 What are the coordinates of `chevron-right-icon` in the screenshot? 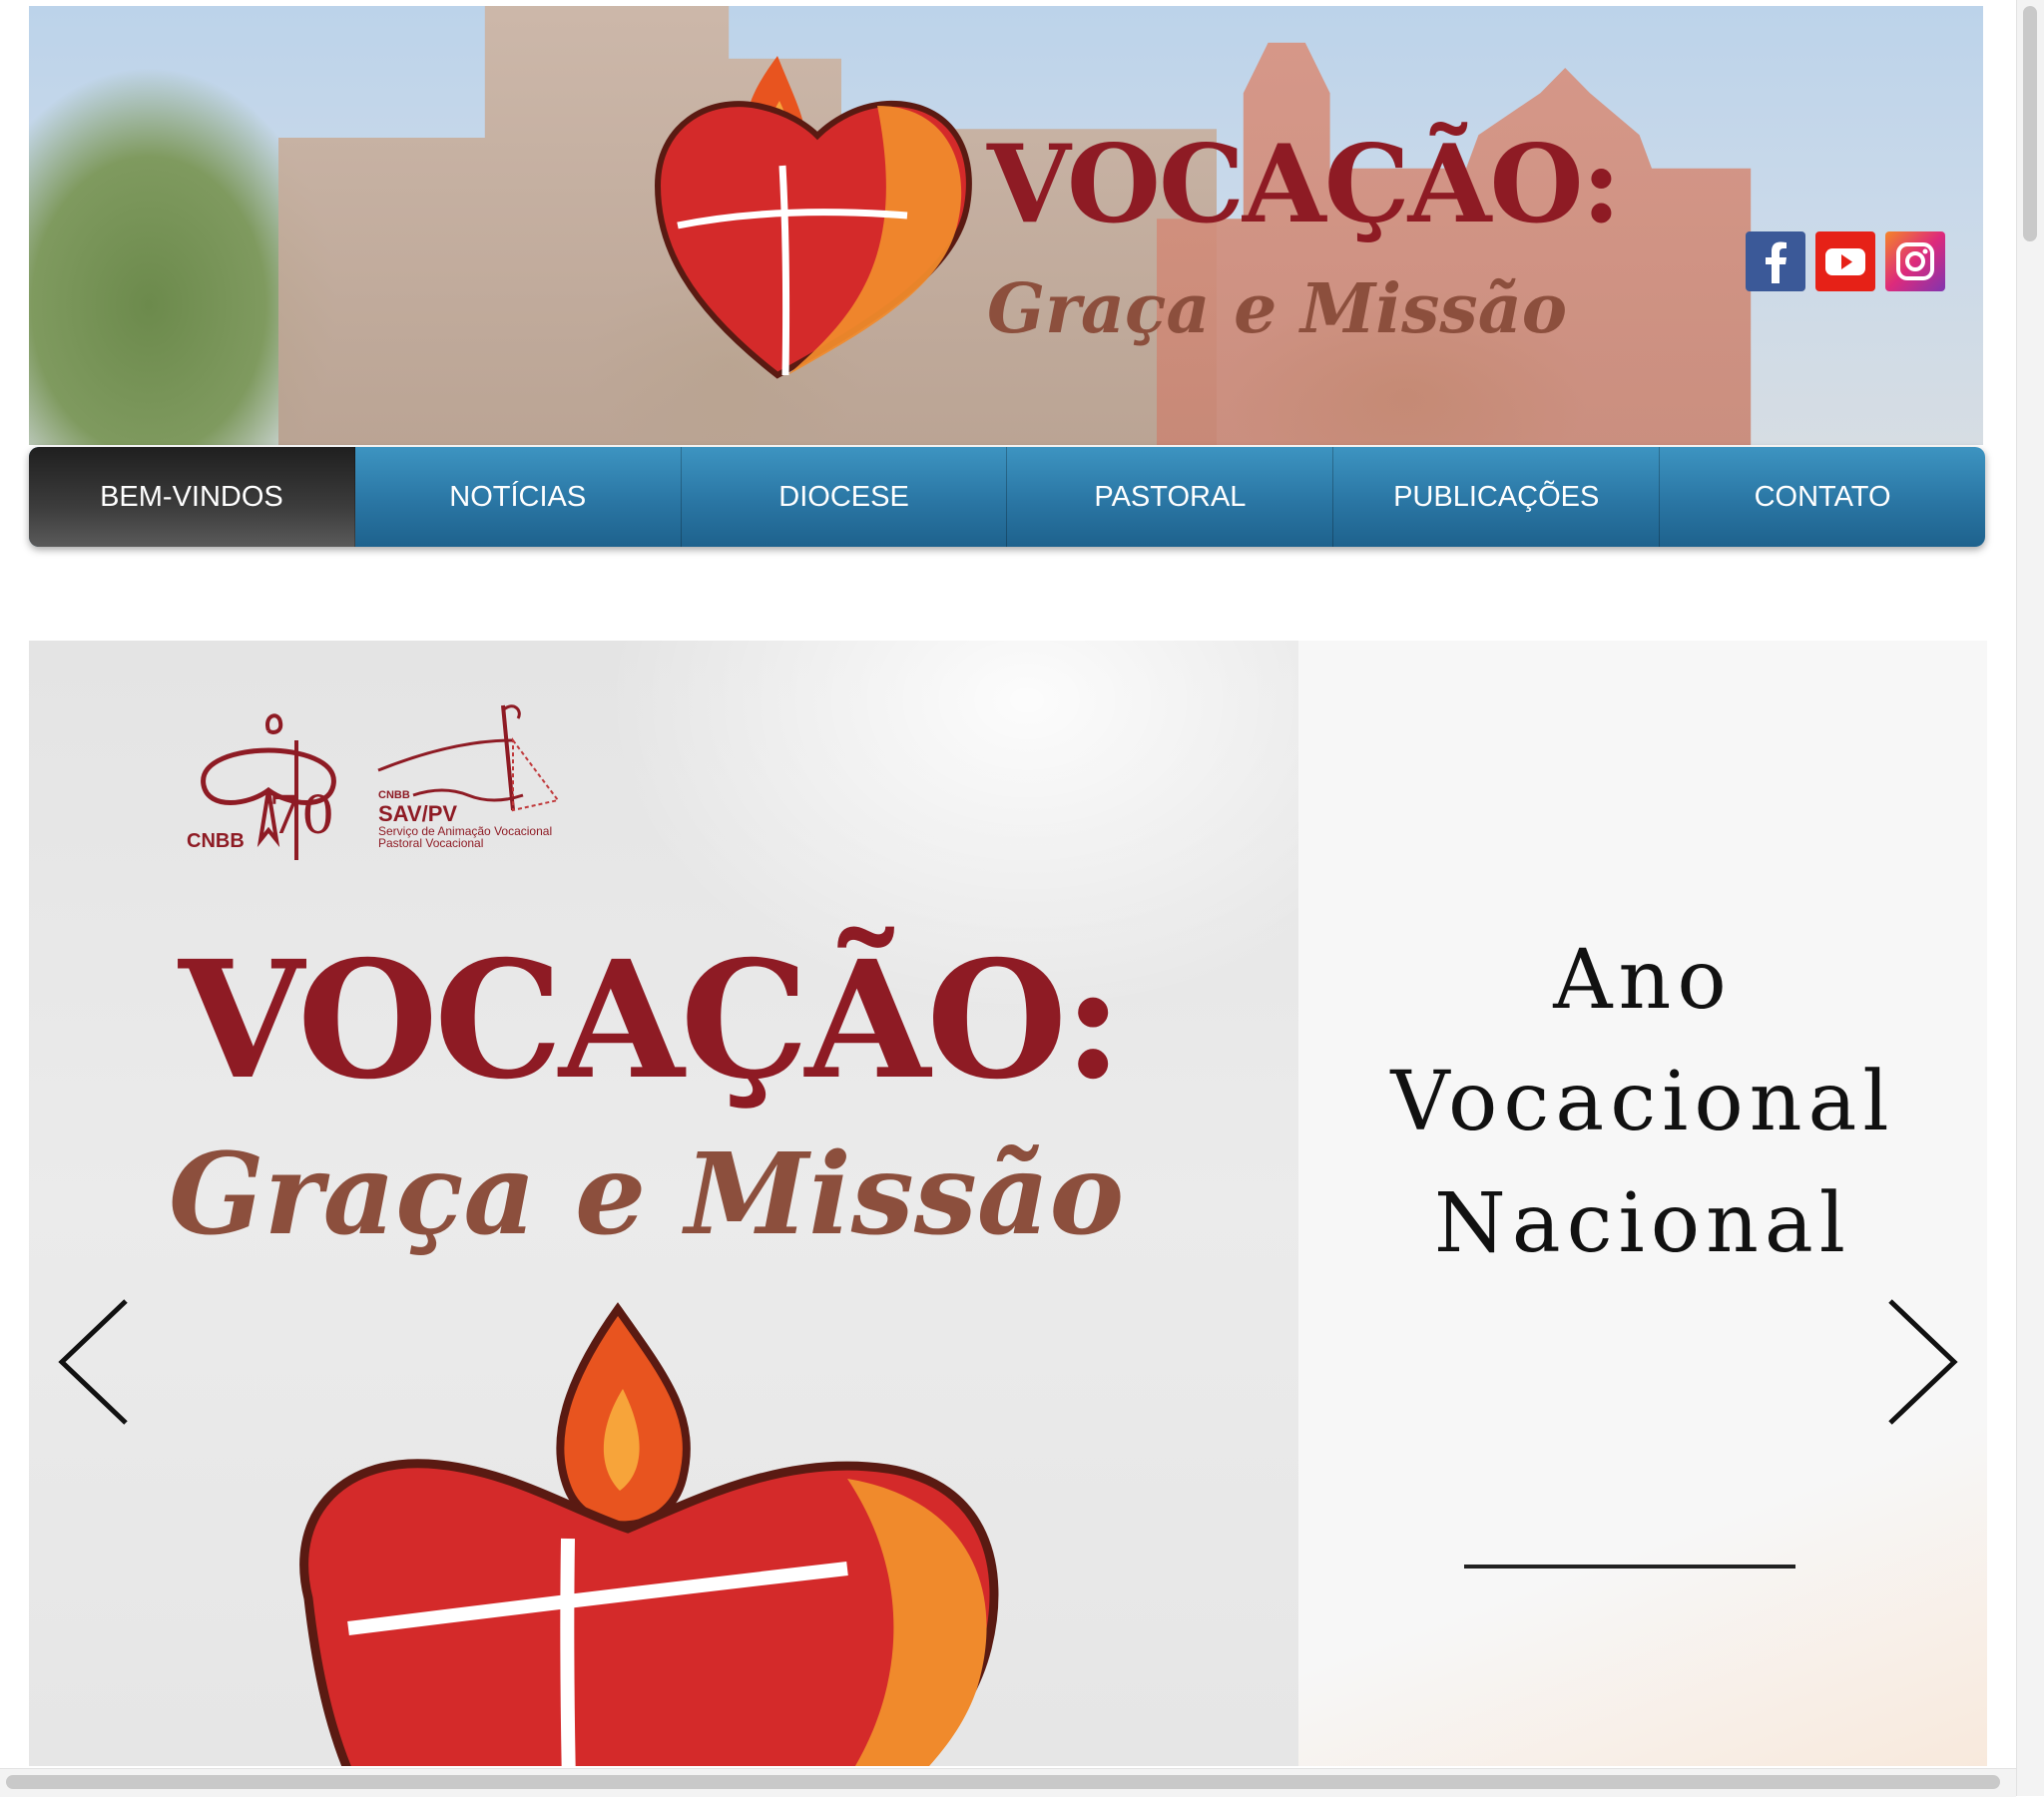 It's located at (1923, 1362).